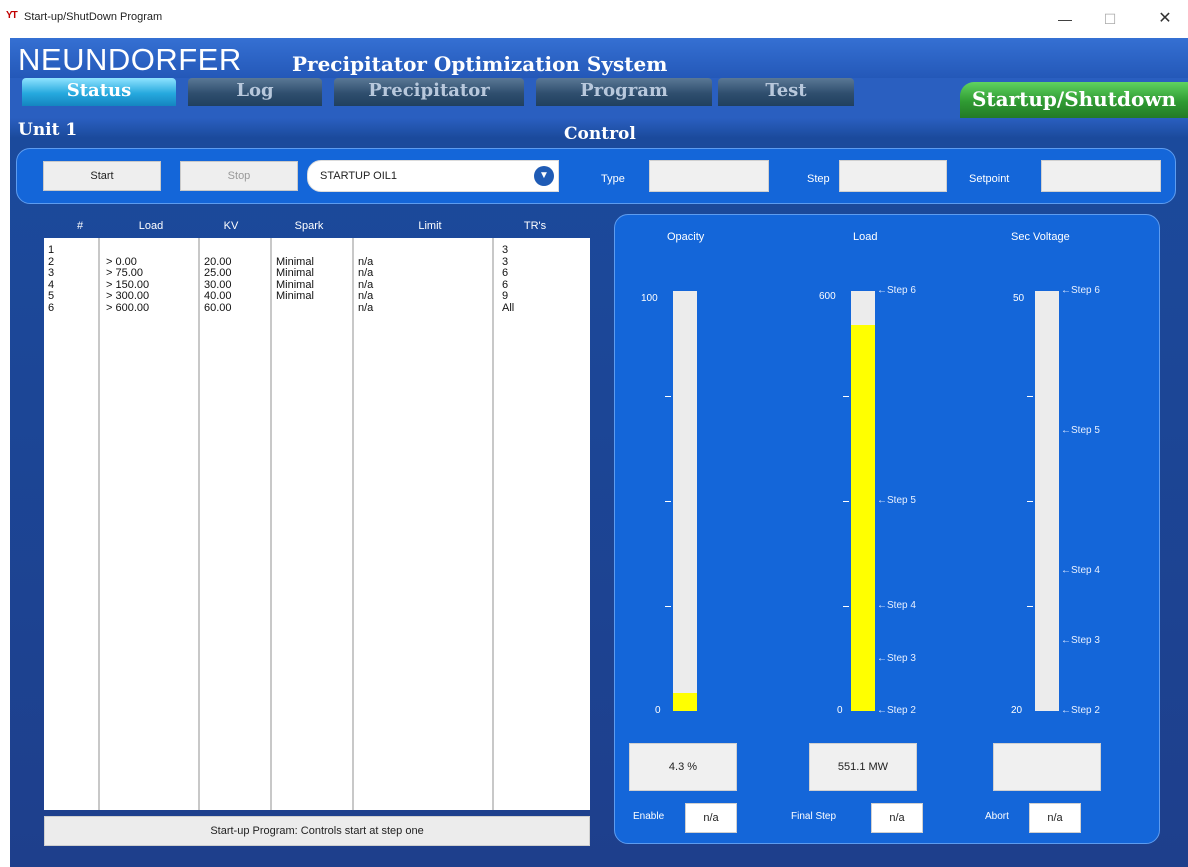 The image size is (1188, 867). What do you see at coordinates (544, 176) in the screenshot?
I see `chevron-down-icon: ▼` at bounding box center [544, 176].